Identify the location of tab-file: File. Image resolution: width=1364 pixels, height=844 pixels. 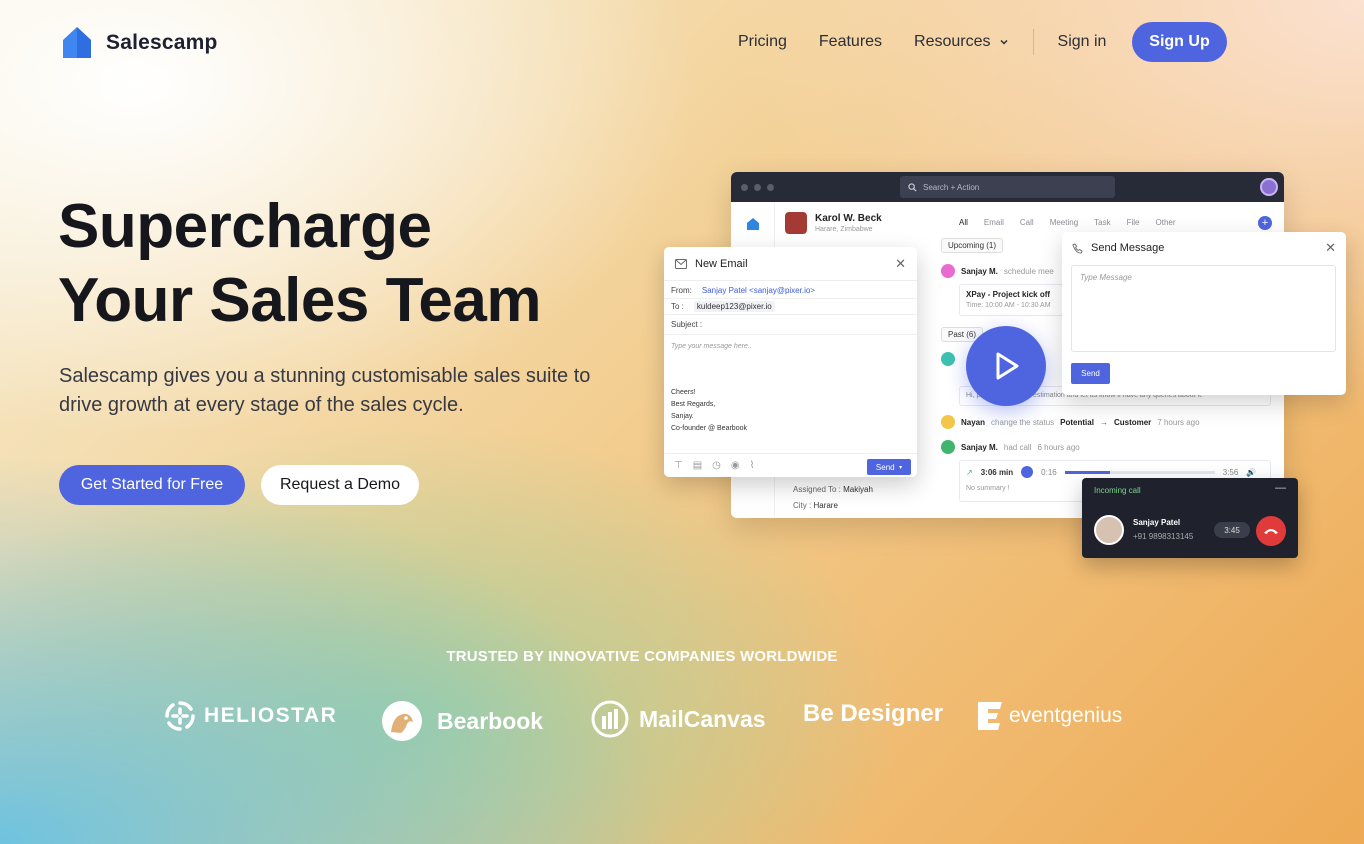
(1133, 222).